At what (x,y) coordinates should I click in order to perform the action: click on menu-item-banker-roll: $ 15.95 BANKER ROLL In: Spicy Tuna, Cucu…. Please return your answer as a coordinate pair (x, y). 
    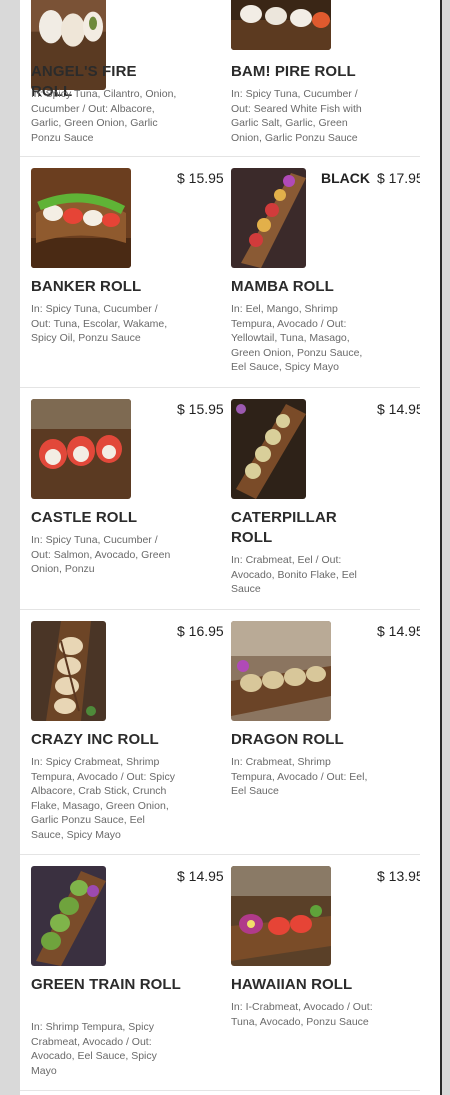
    Looking at the image, I should click on (122, 272).